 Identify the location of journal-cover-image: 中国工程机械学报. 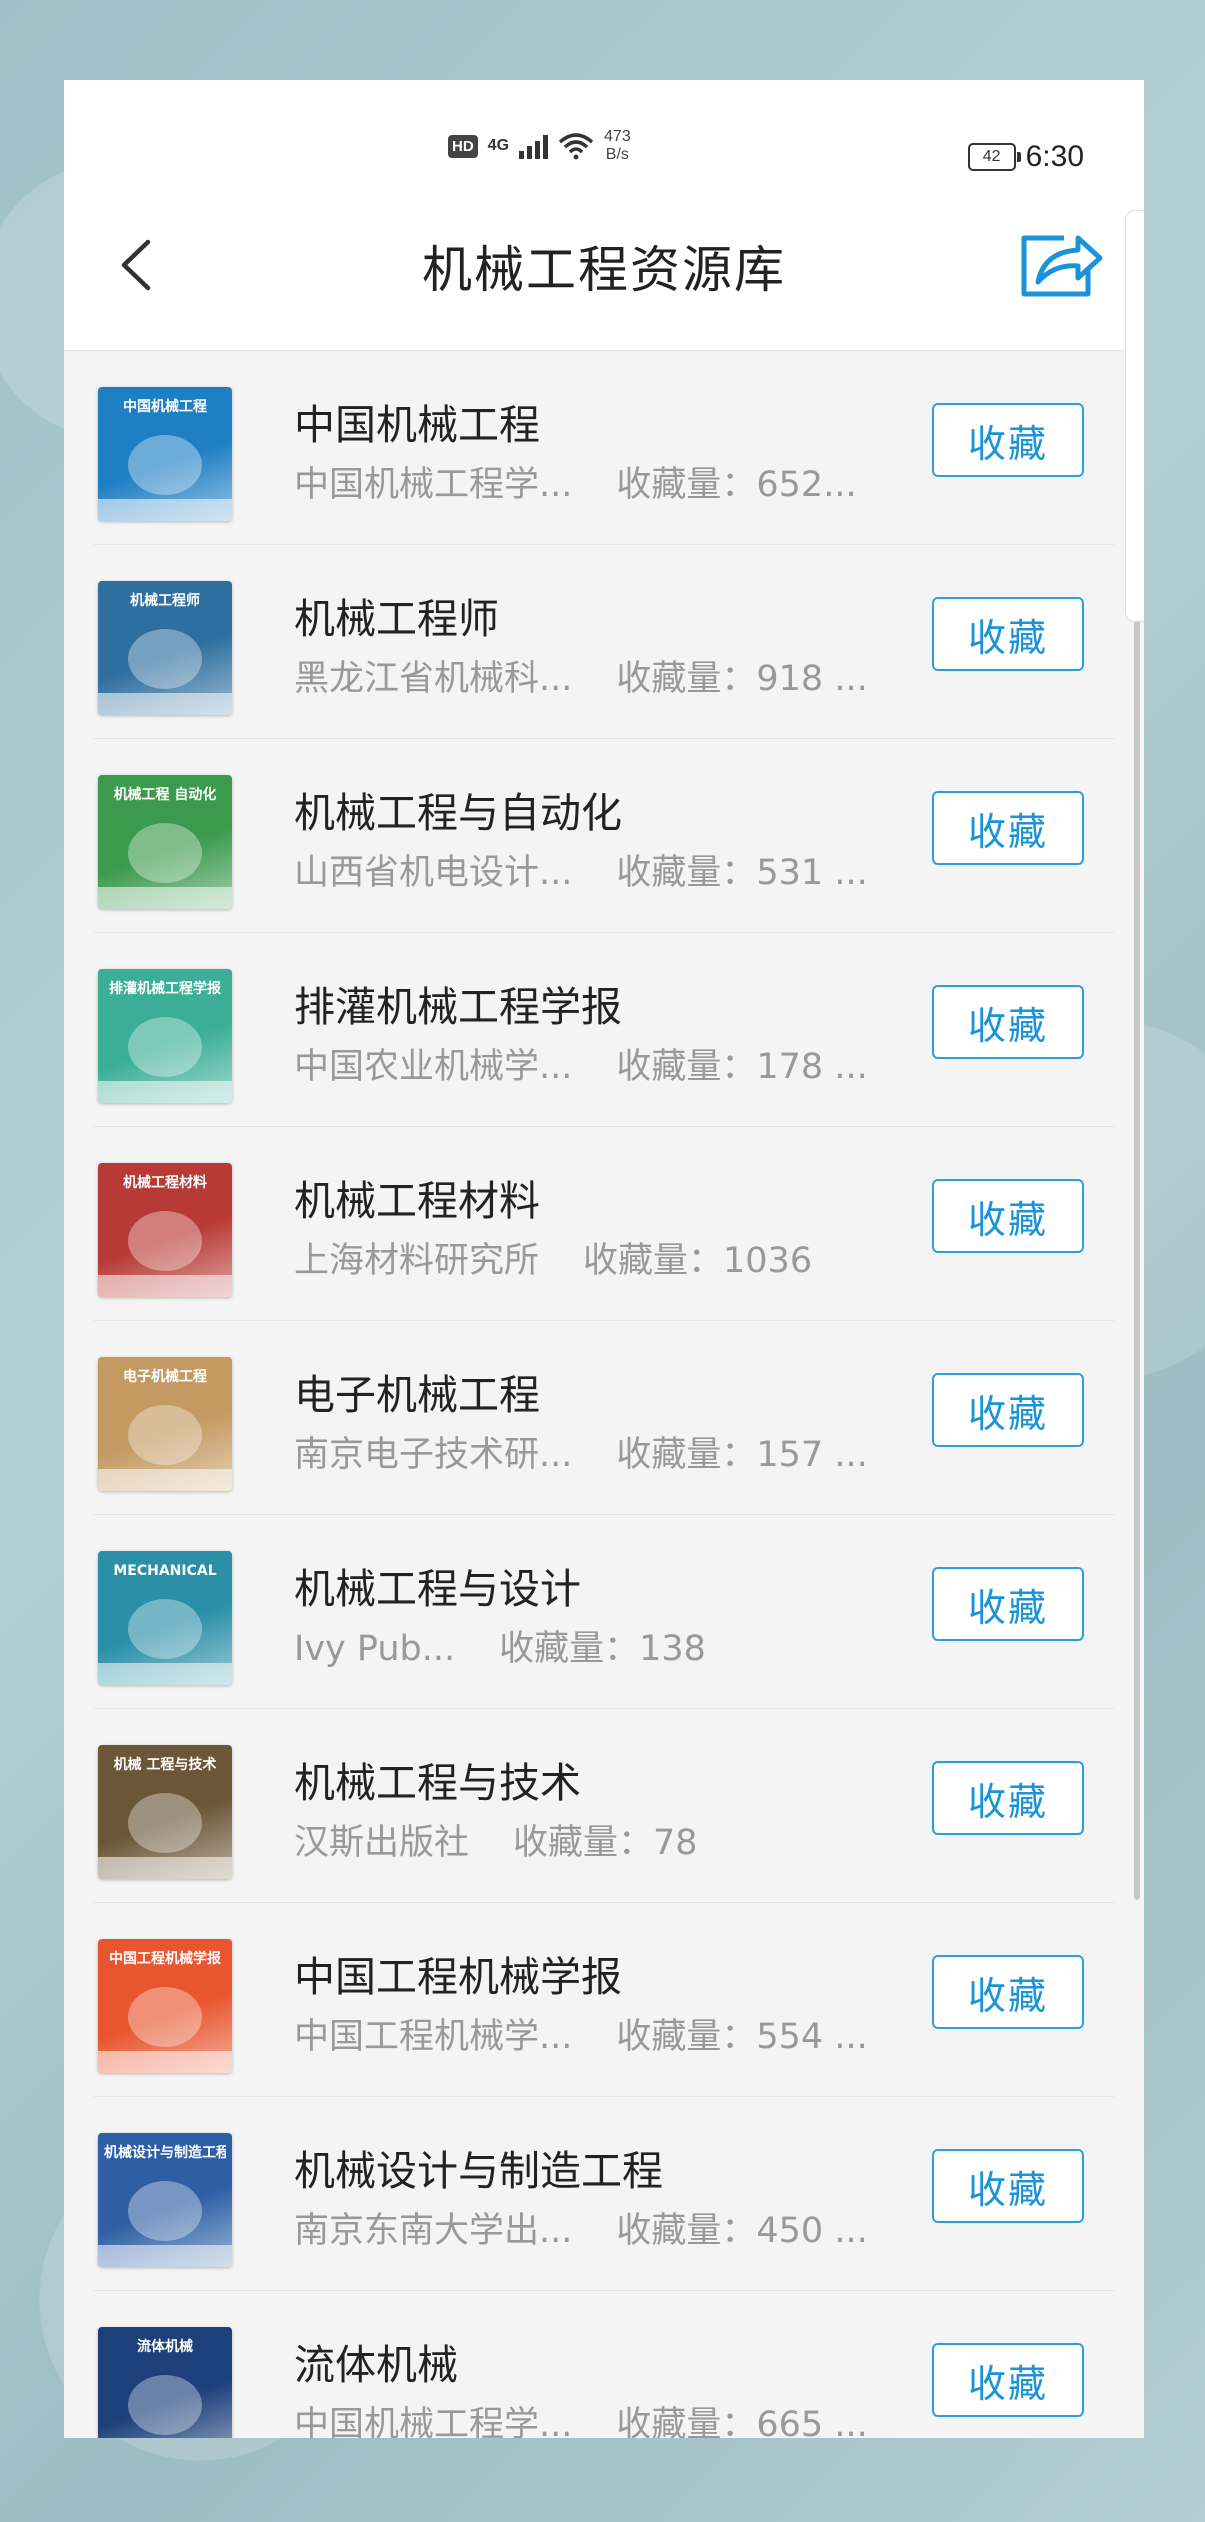
(165, 2006).